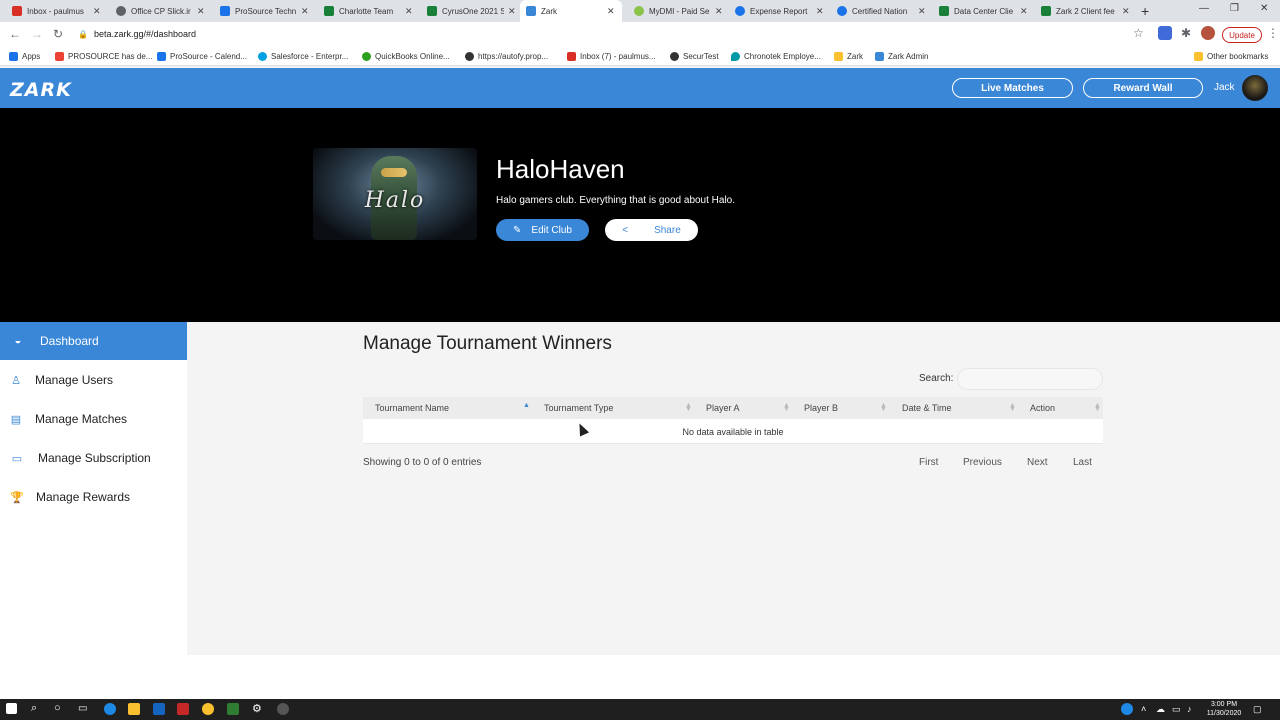  What do you see at coordinates (619, 408) in the screenshot?
I see `column-tournament-type: Tournament Type` at bounding box center [619, 408].